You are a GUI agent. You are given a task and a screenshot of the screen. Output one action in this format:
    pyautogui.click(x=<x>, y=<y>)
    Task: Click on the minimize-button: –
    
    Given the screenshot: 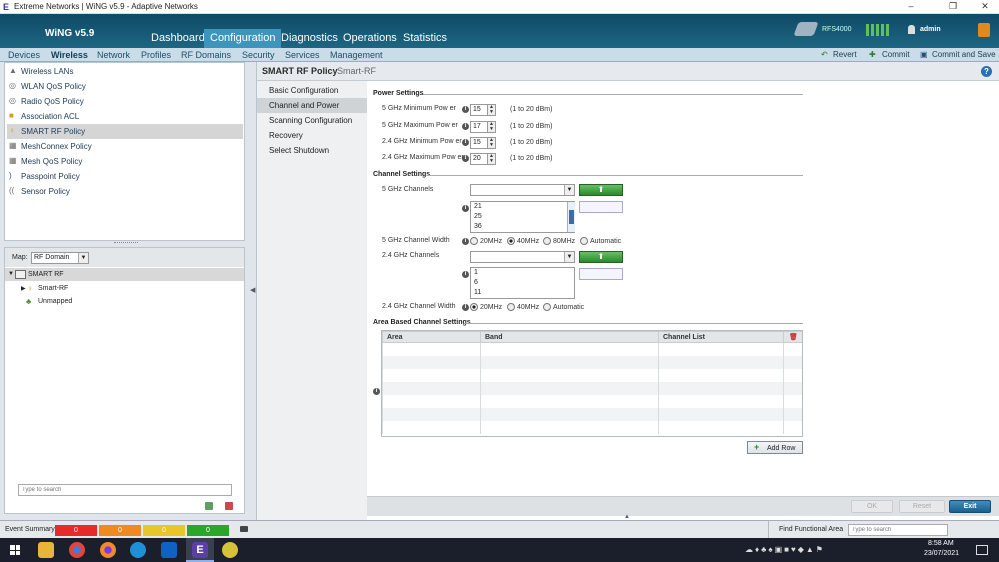 What is the action you would take?
    pyautogui.click(x=911, y=7)
    